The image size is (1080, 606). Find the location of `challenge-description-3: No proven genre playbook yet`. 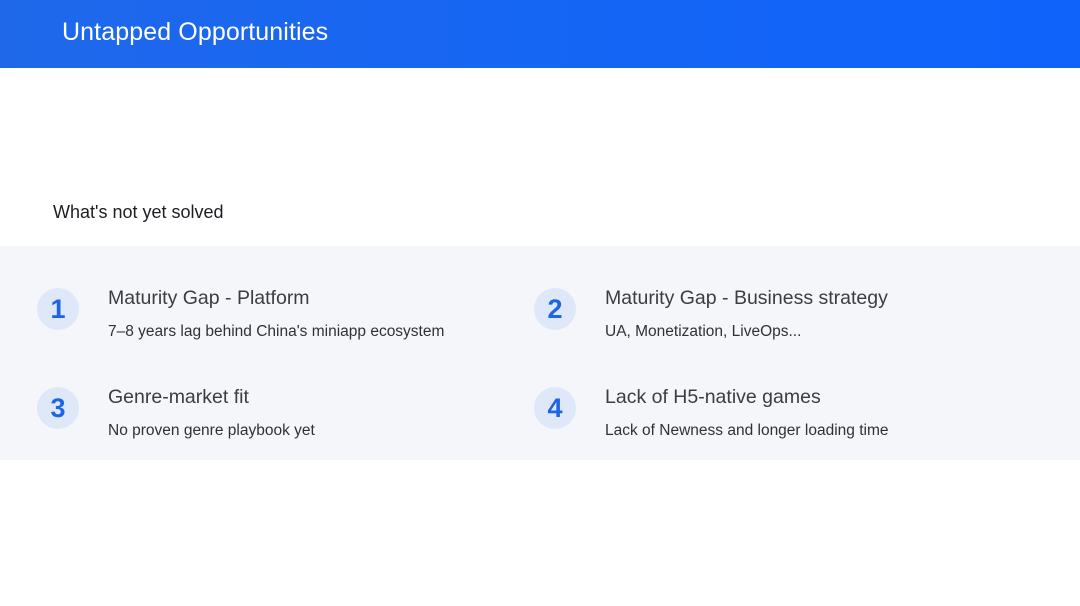

challenge-description-3: No proven genre playbook yet is located at coordinates (211, 430).